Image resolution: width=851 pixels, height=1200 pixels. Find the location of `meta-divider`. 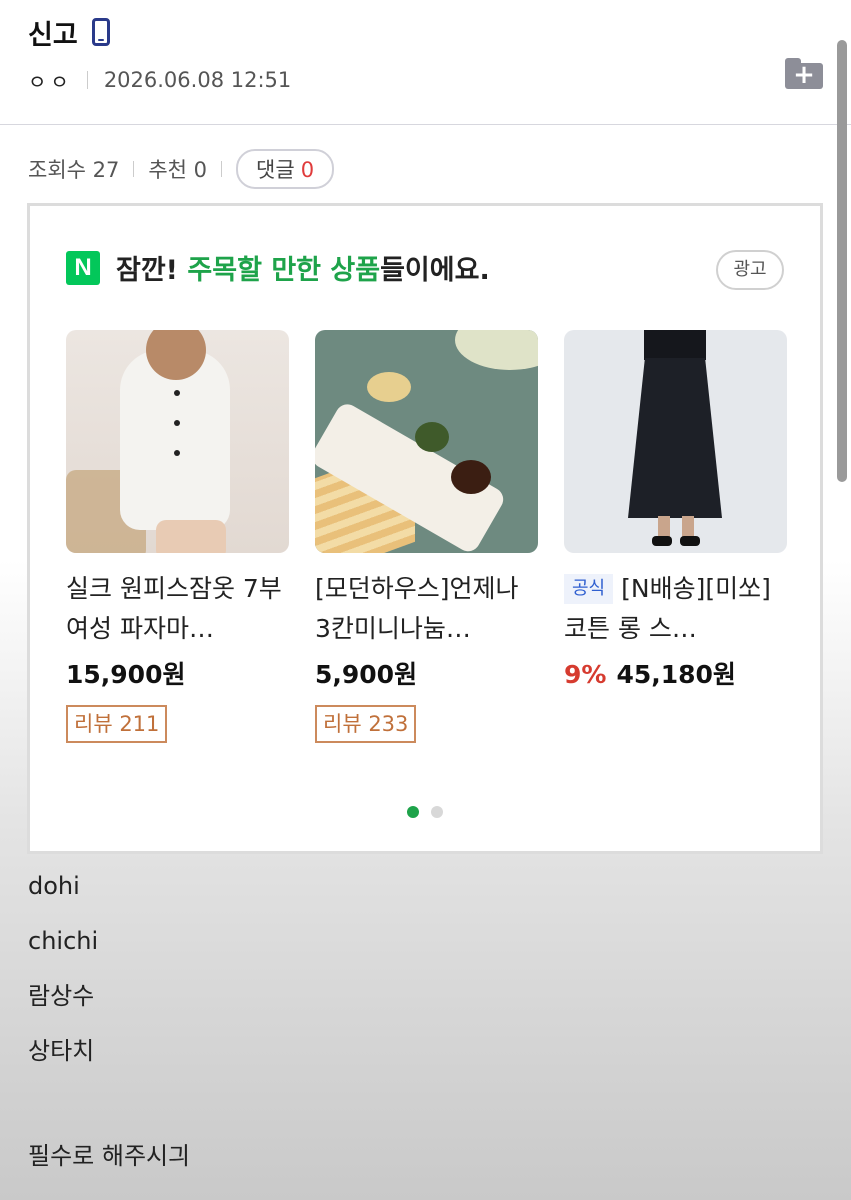

meta-divider is located at coordinates (87, 80).